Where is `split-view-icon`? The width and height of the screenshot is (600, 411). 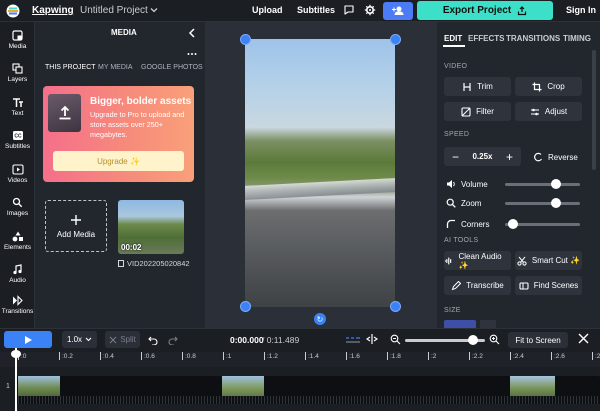 split-view-icon is located at coordinates (372, 339).